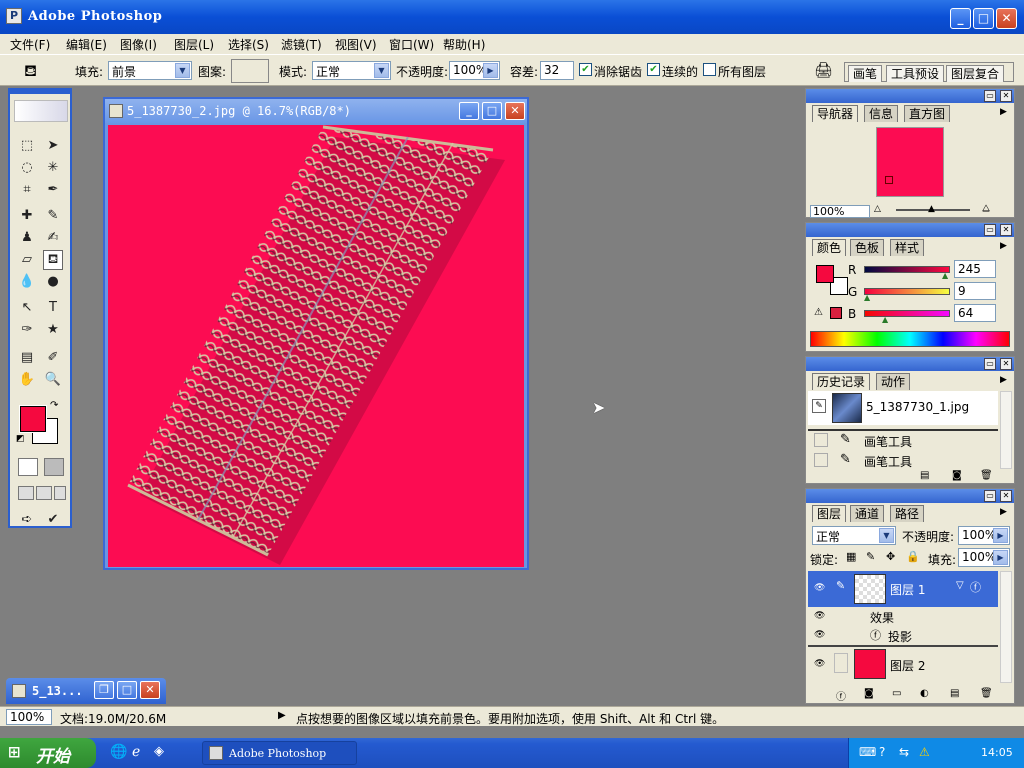  I want to click on palette-tab-tool-presets: 工具预设, so click(915, 73).